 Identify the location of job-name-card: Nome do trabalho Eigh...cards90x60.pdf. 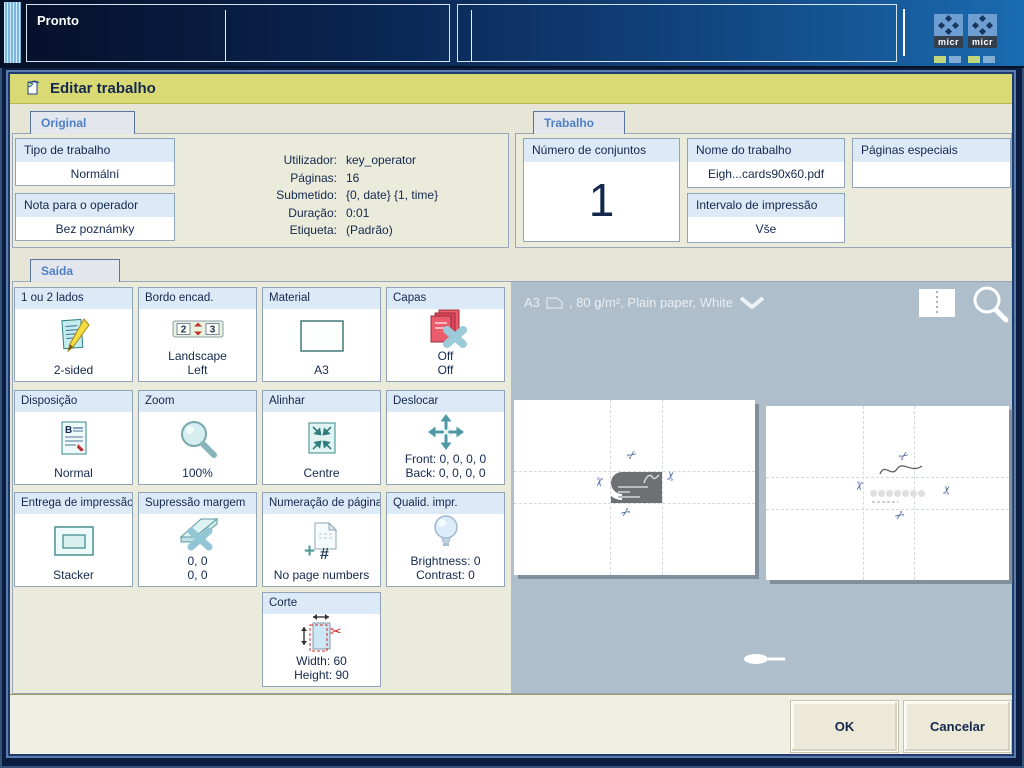
(766, 163).